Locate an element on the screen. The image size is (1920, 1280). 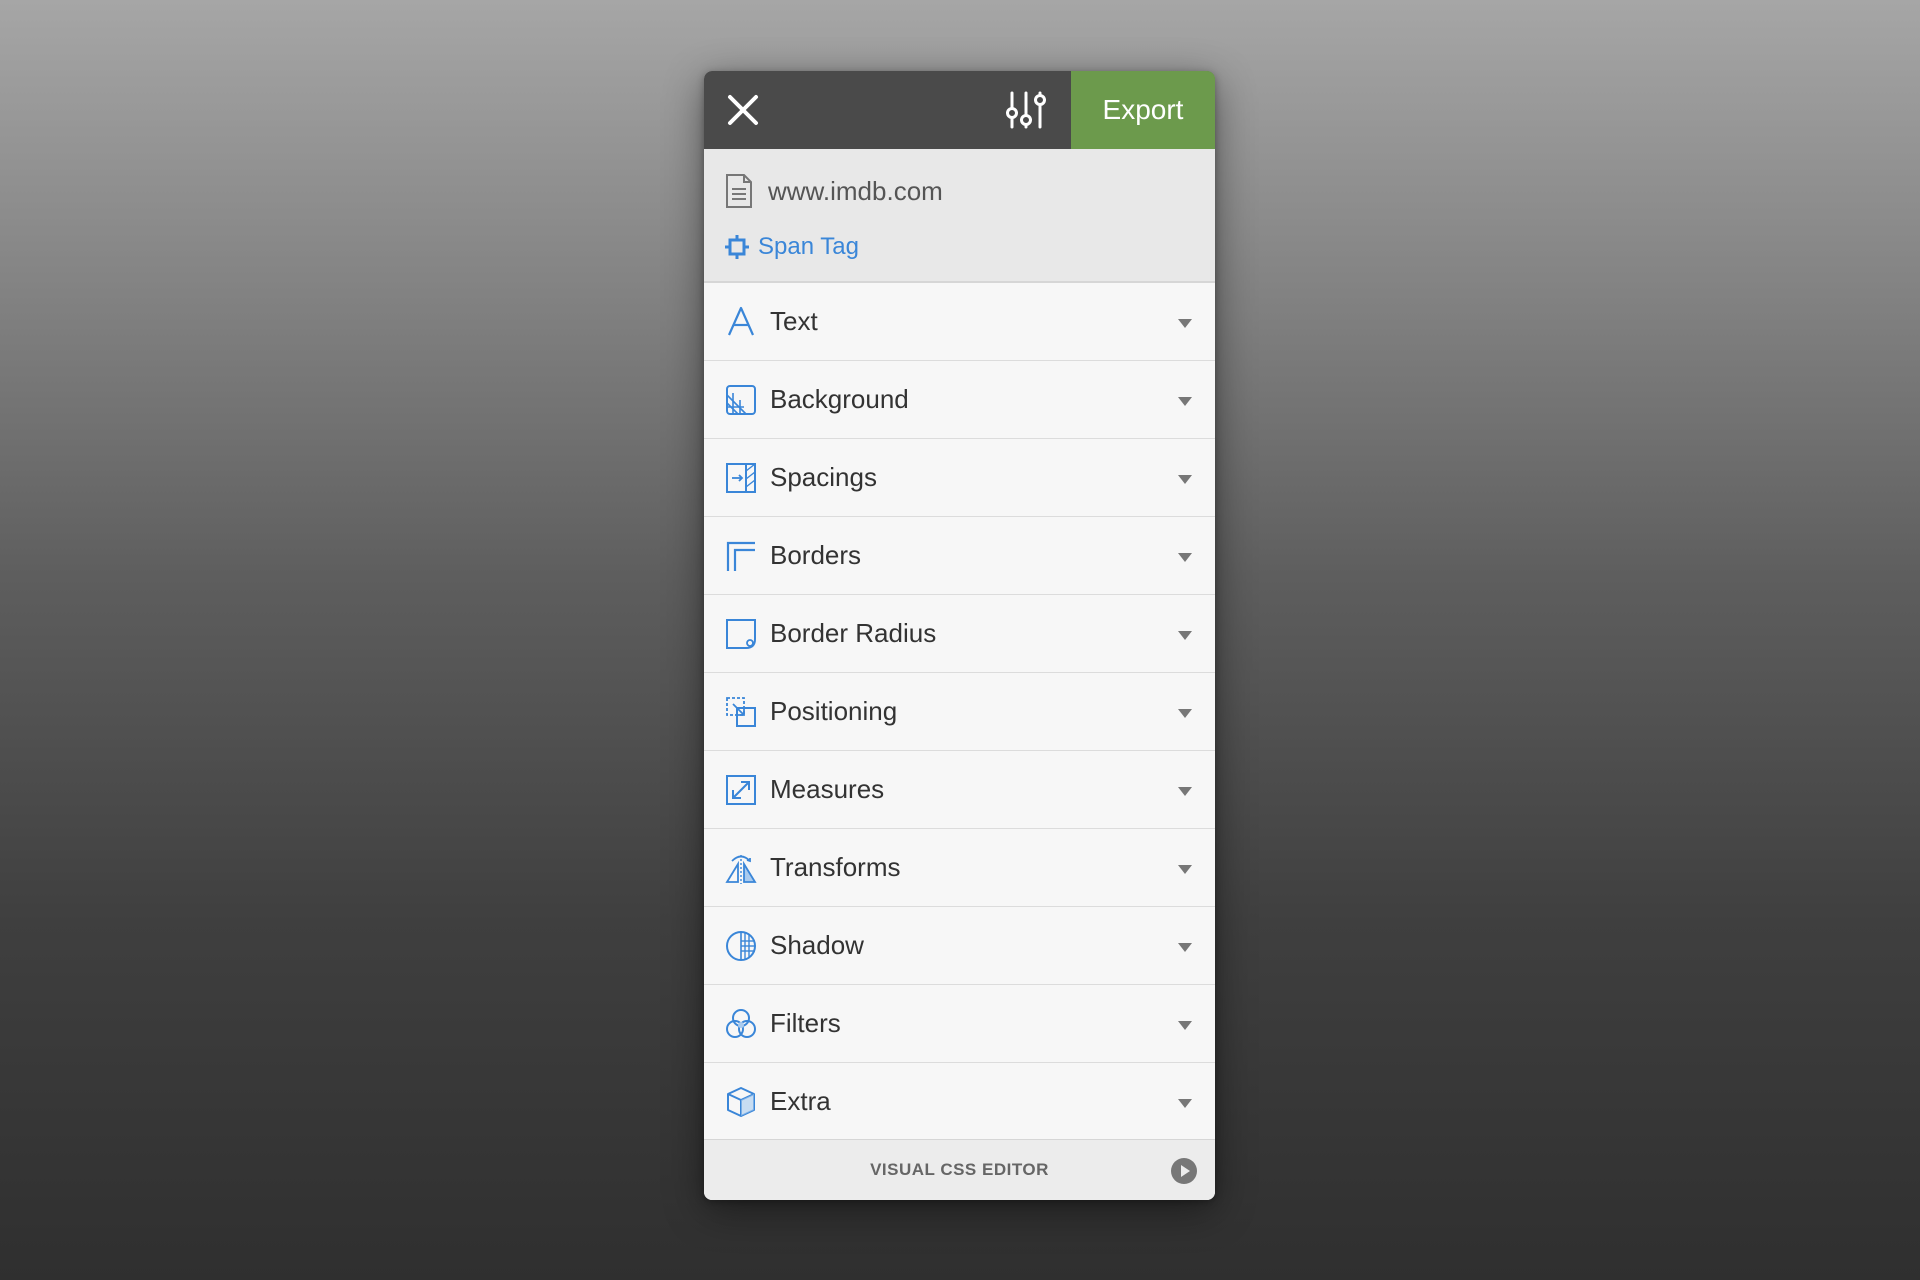
menu-item-positioning: Positioning is located at coordinates (959, 712).